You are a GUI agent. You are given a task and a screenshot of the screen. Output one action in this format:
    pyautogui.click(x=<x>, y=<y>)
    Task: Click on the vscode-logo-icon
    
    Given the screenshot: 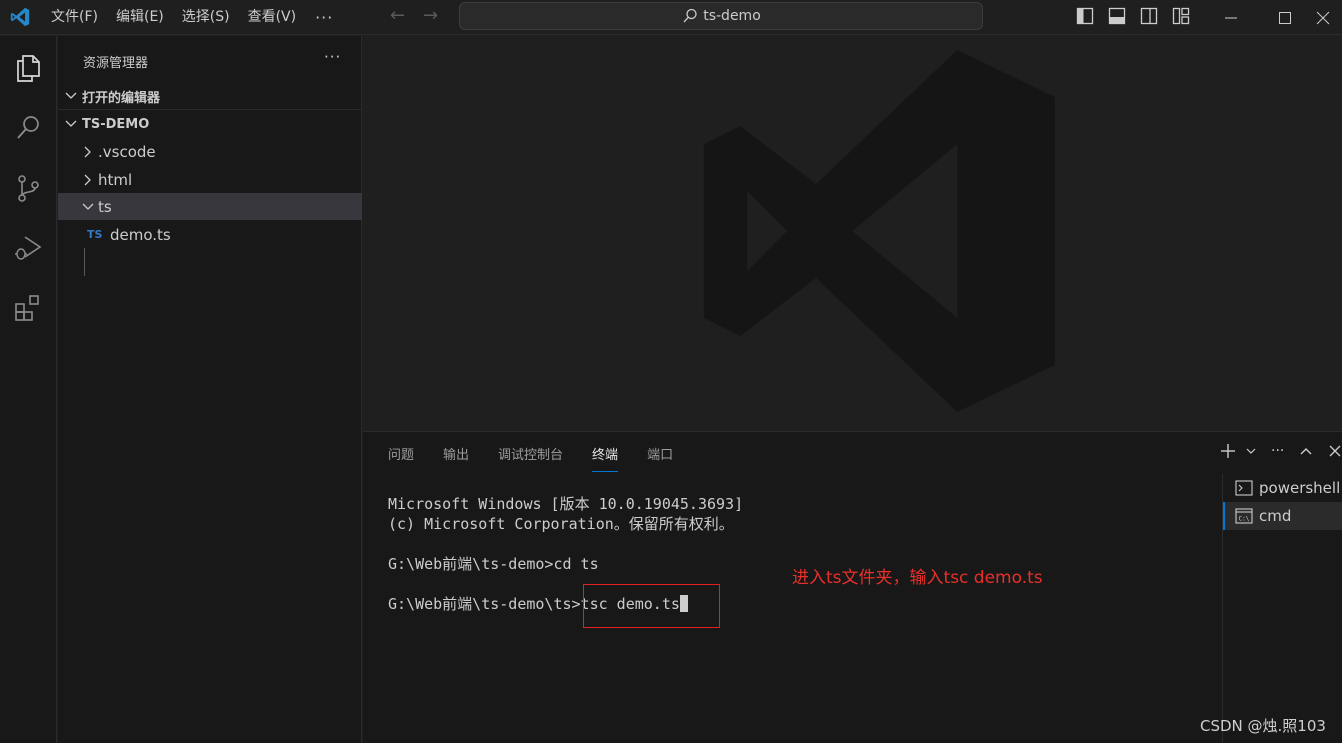 What is the action you would take?
    pyautogui.click(x=20, y=17)
    